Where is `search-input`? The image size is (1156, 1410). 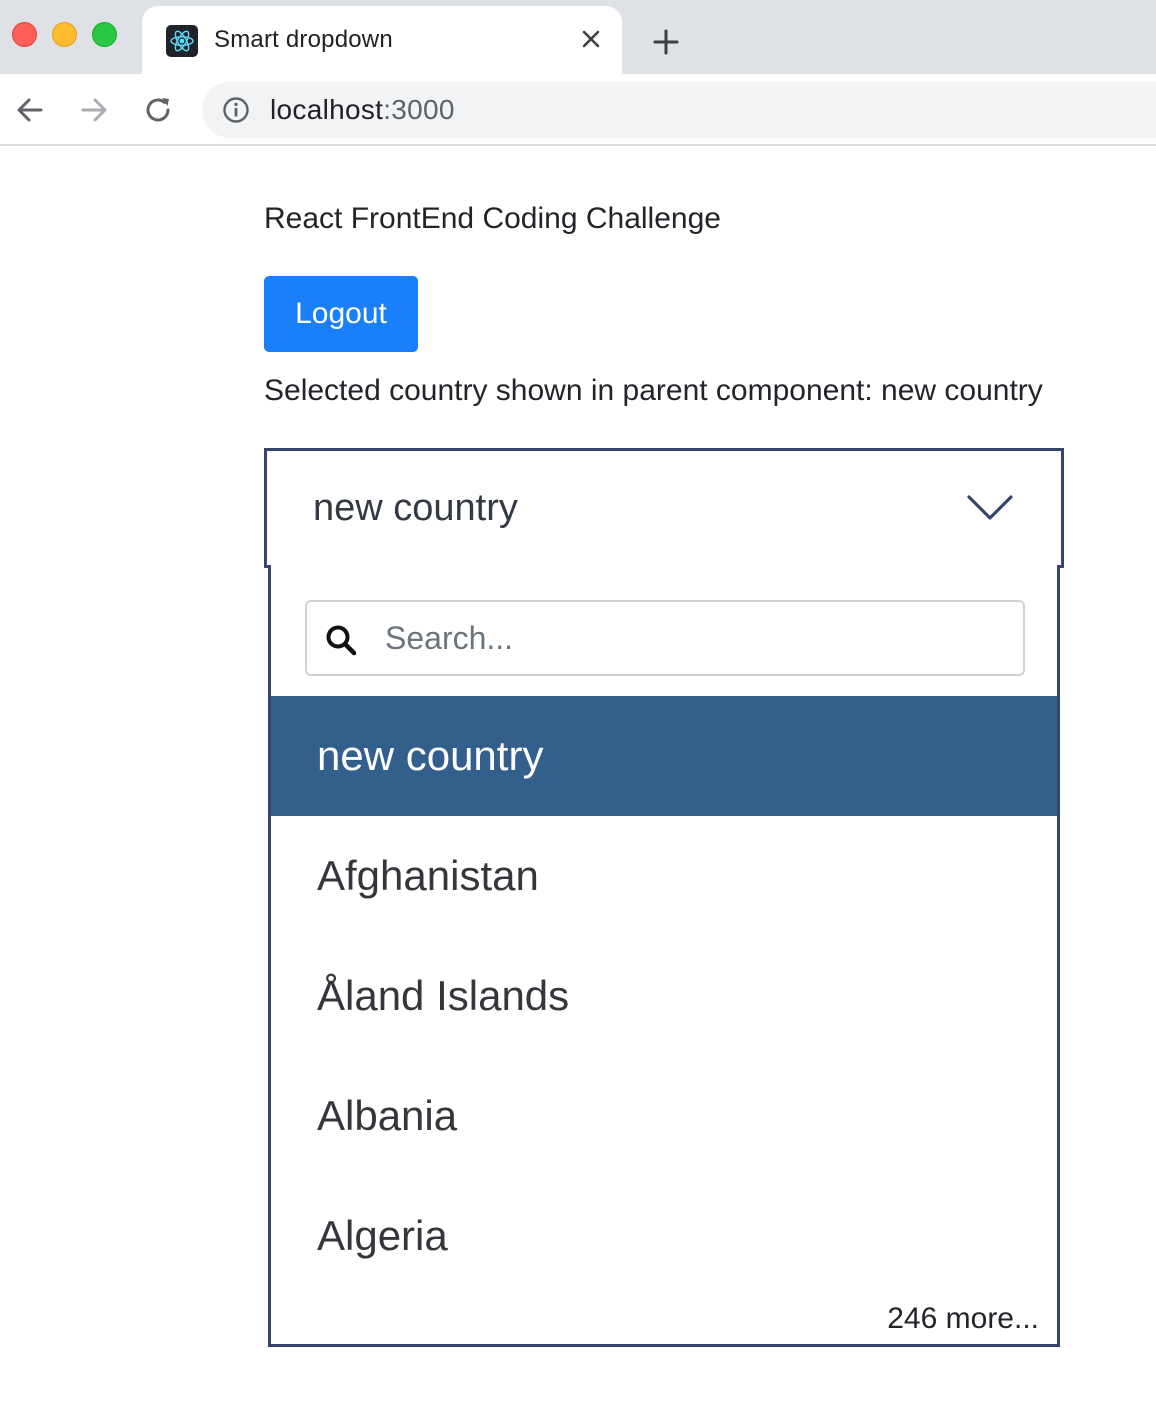
search-input is located at coordinates (695, 638).